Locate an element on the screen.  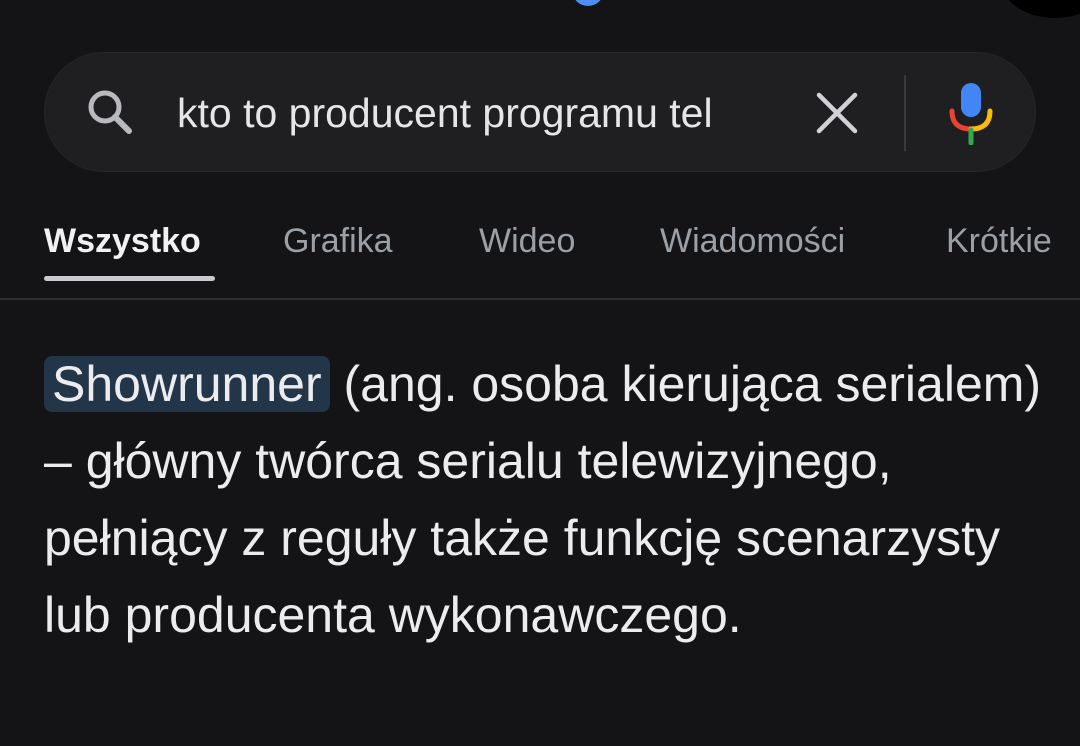
close-icon is located at coordinates (837, 113).